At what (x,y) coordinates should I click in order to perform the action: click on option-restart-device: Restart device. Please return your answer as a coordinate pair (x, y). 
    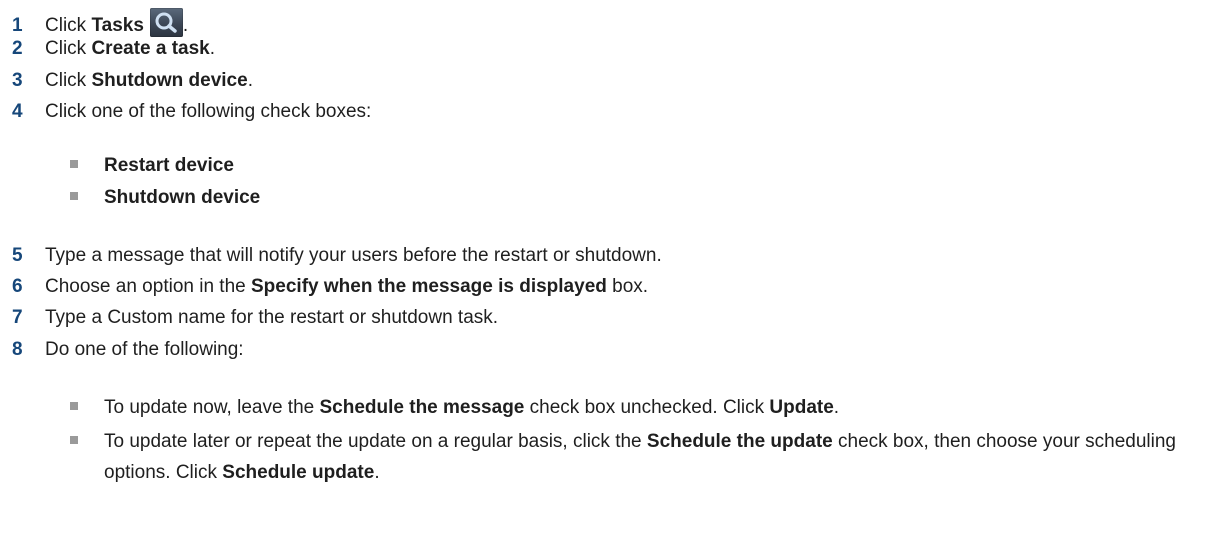
    Looking at the image, I should click on (635, 165).